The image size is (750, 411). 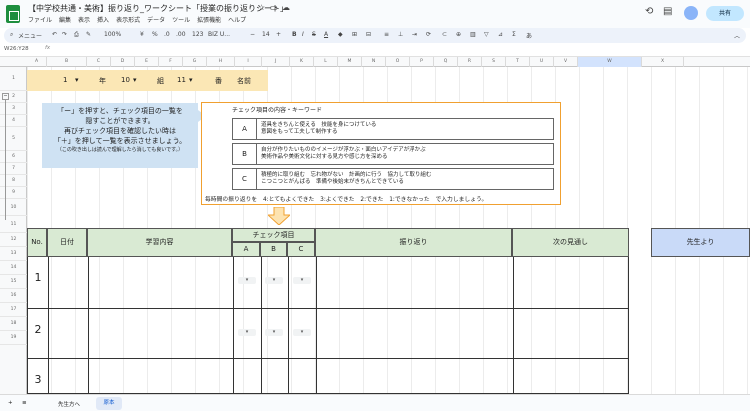 What do you see at coordinates (13, 310) in the screenshot?
I see `row-header: 17` at bounding box center [13, 310].